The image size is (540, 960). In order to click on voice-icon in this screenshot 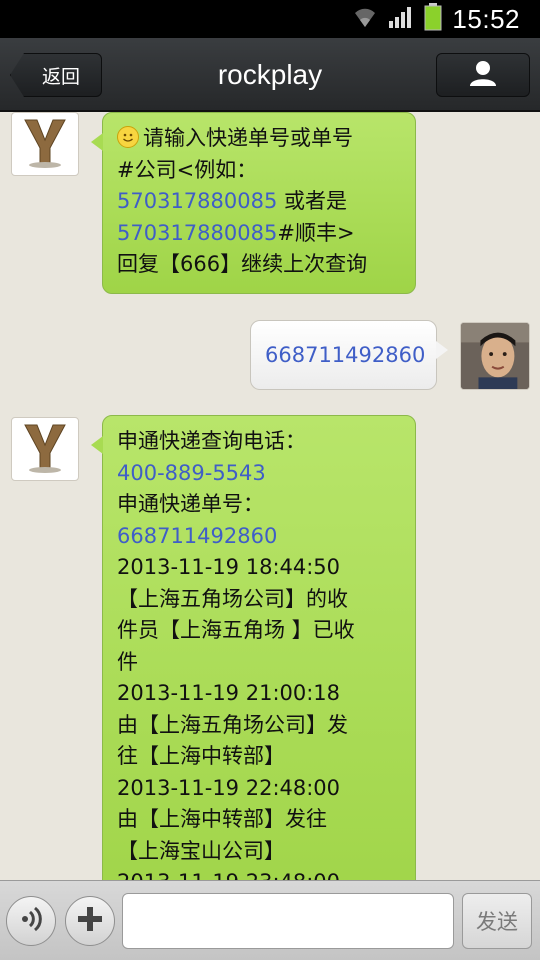, I will do `click(31, 921)`.